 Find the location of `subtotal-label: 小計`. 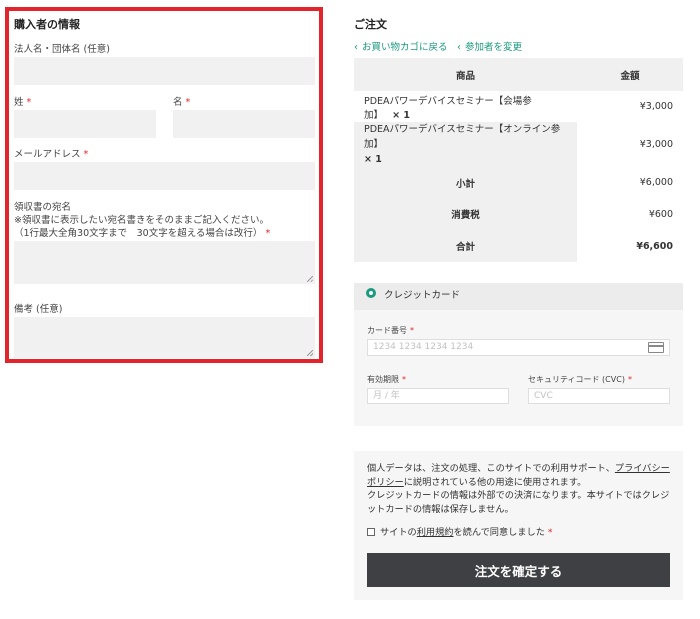

subtotal-label: 小計 is located at coordinates (465, 182).